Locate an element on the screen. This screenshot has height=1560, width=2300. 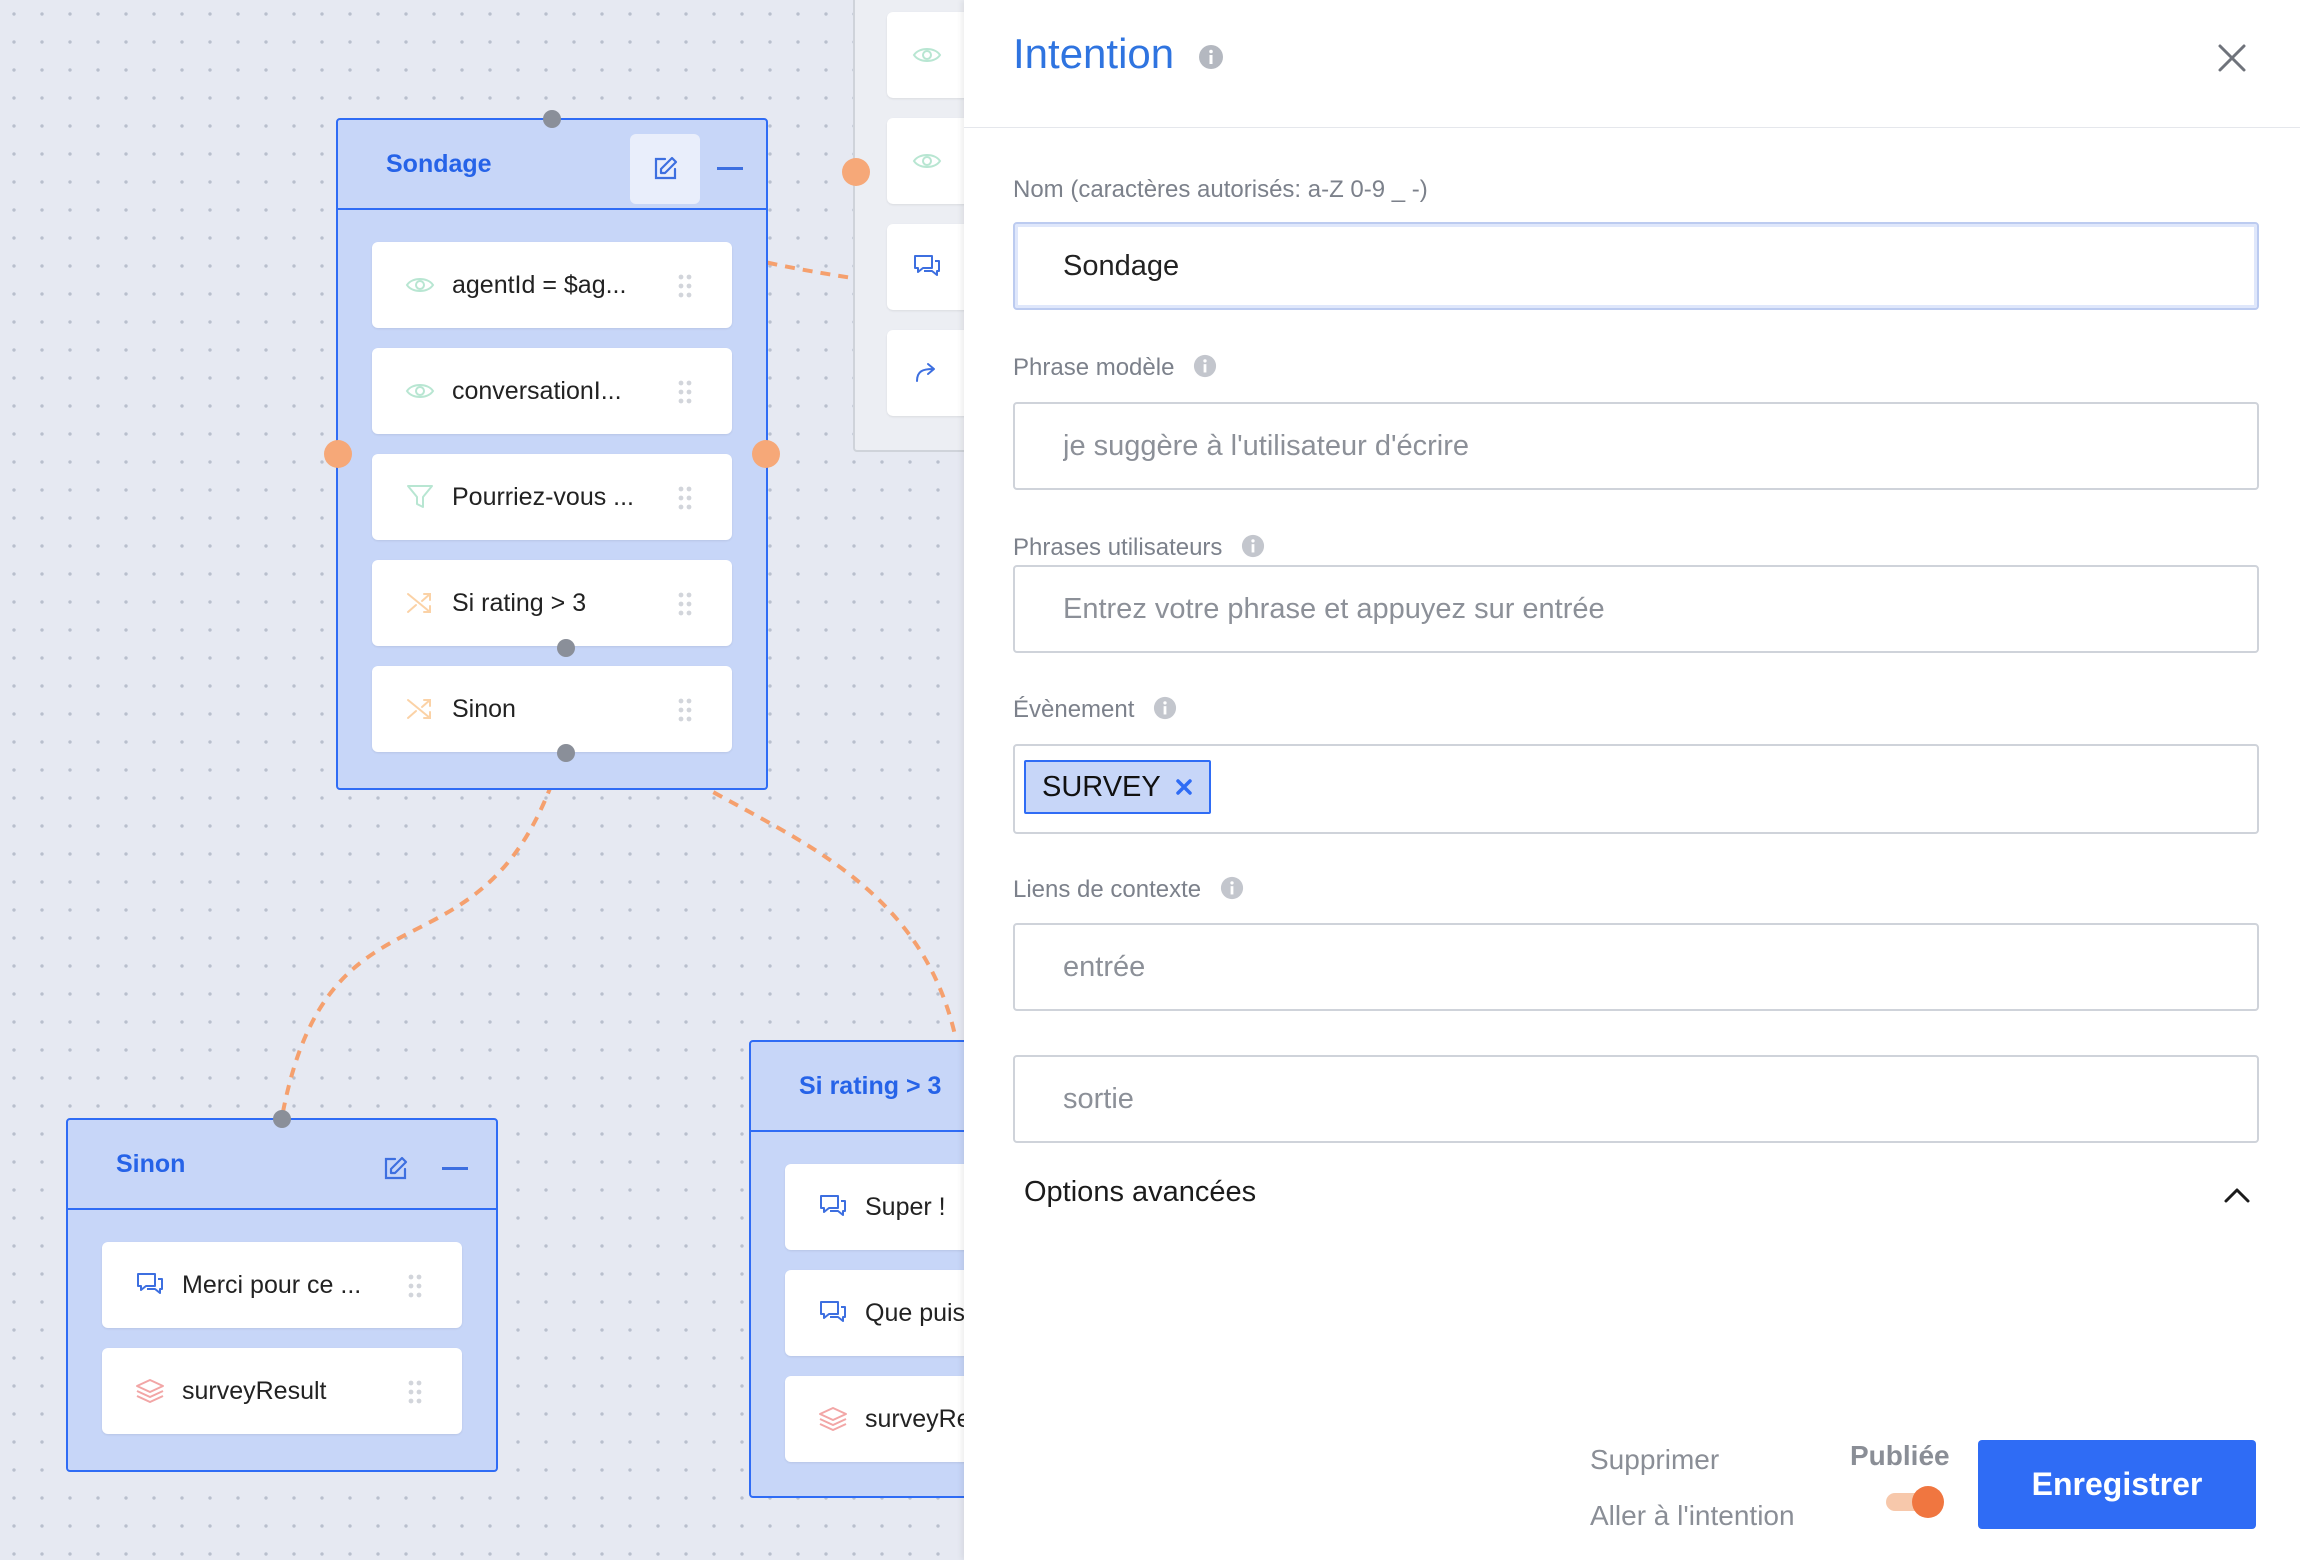
event-tag: SURVEY is located at coordinates (1117, 787).